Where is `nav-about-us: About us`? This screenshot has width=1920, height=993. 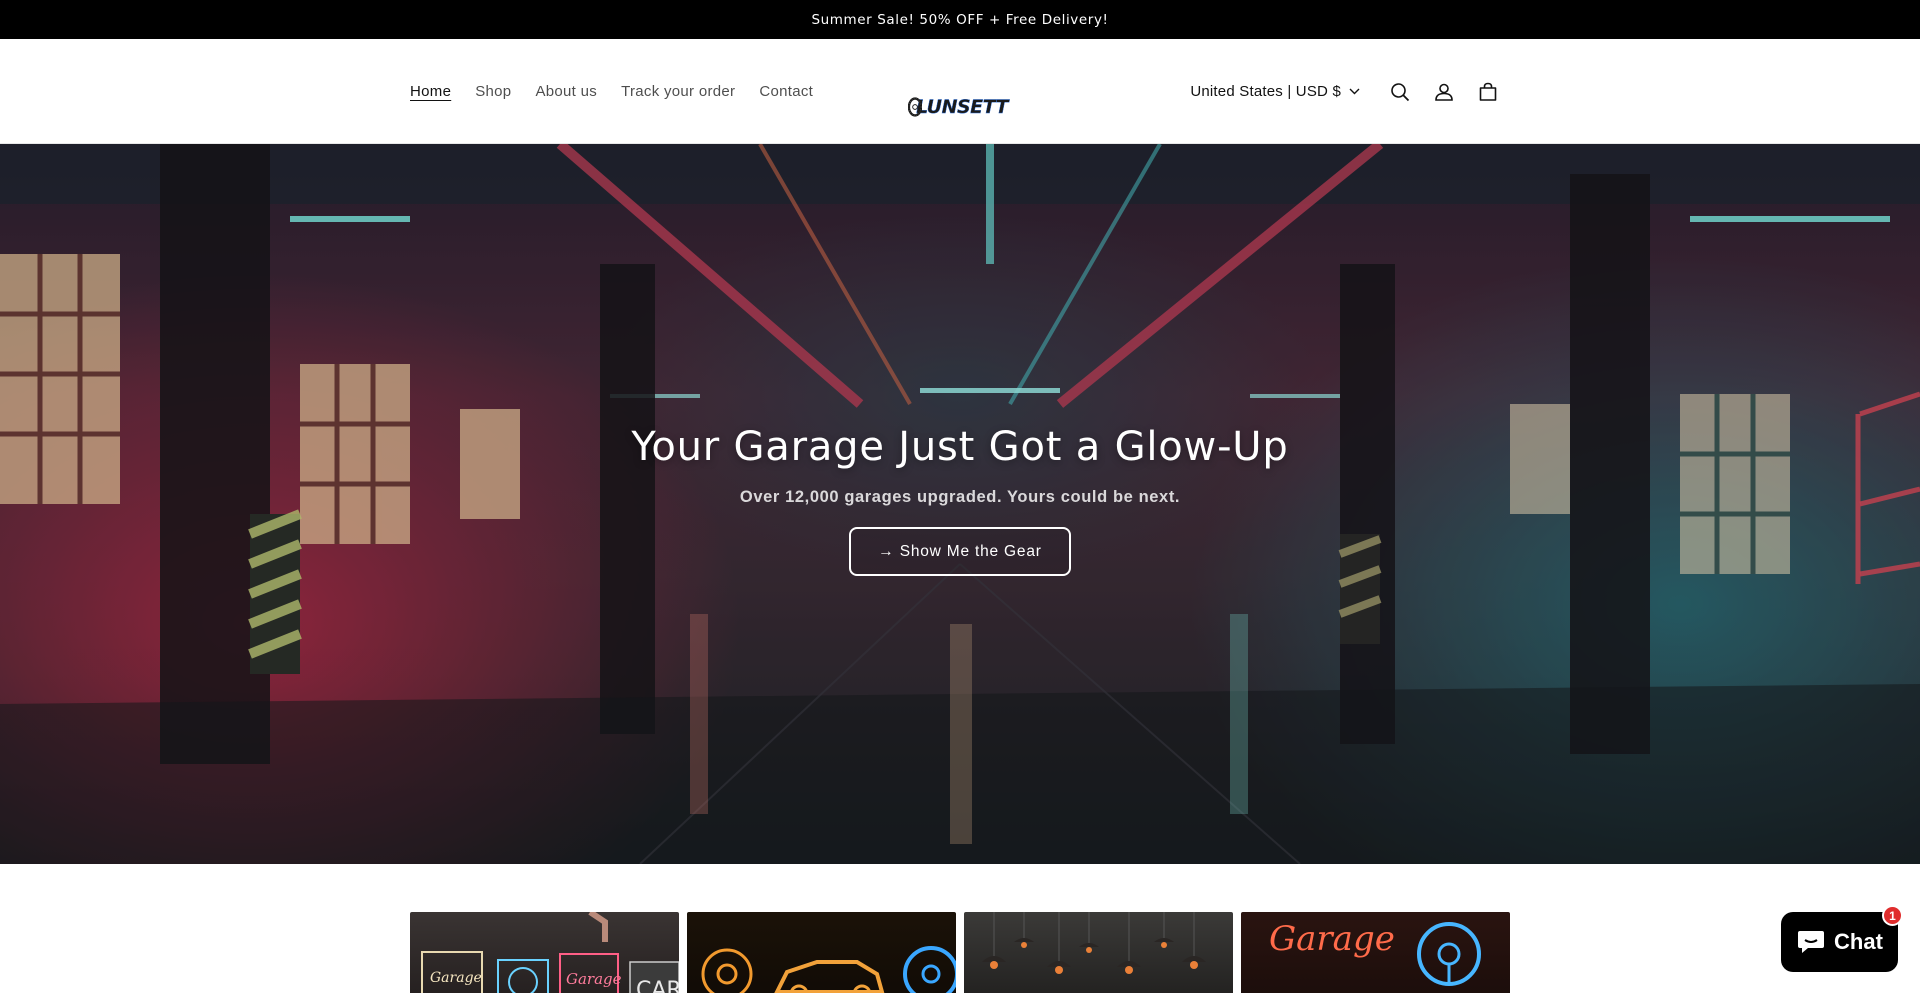
nav-about-us: About us is located at coordinates (566, 91).